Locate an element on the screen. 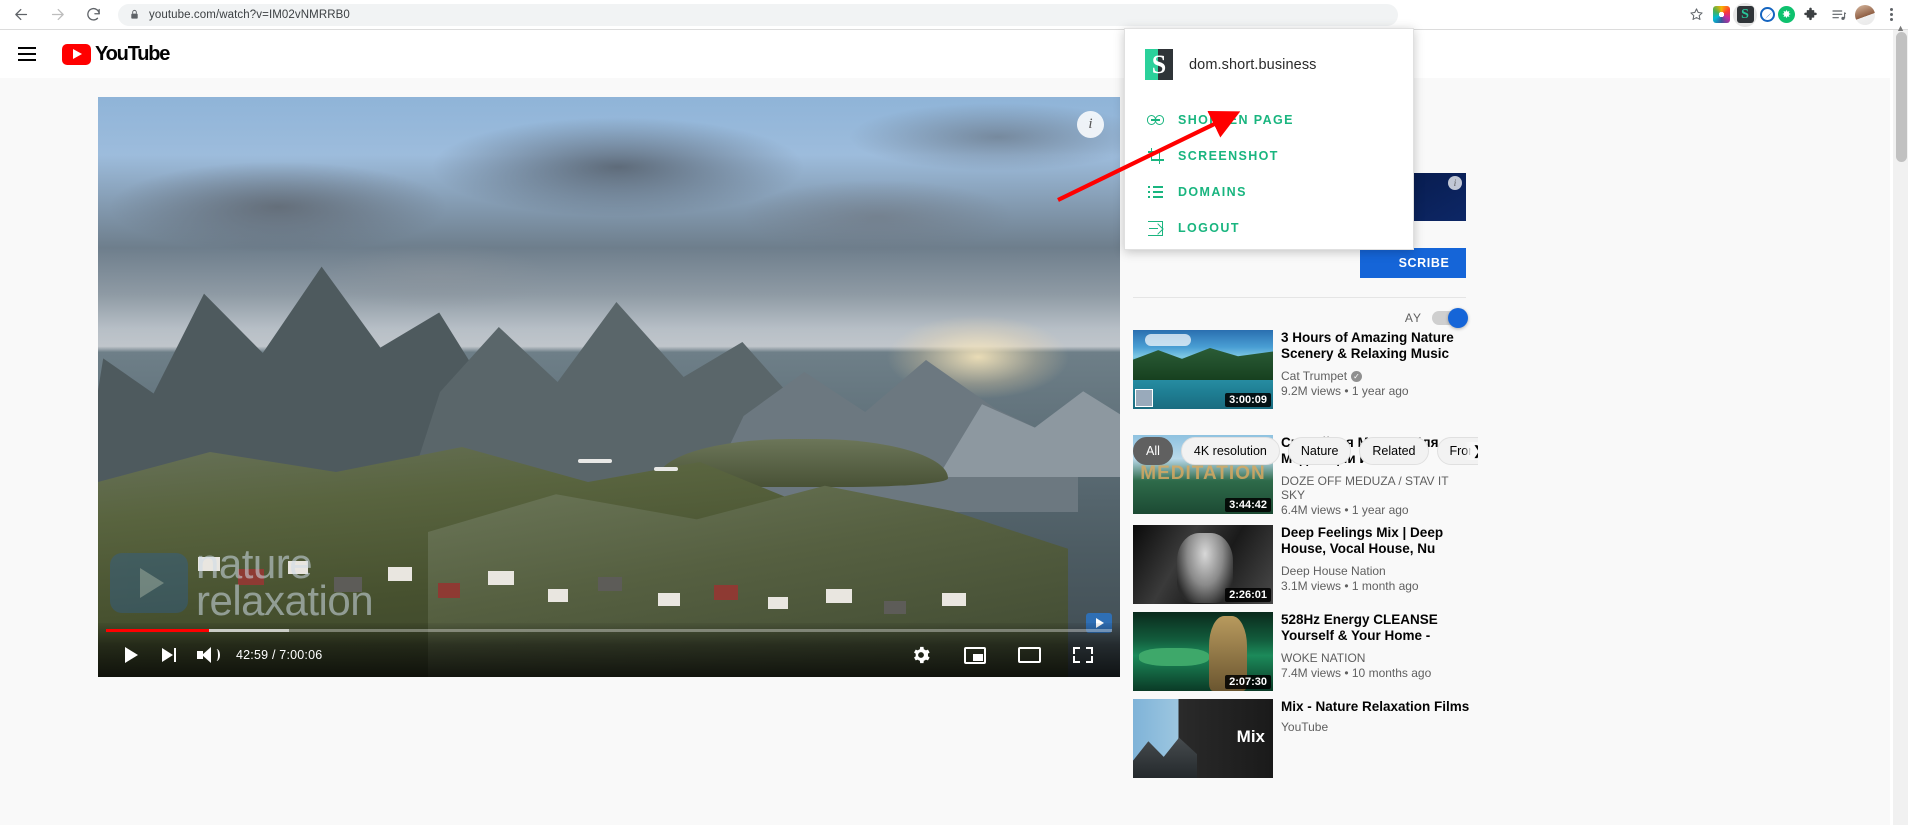 The image size is (1908, 825). menu-label: SHORTEN PAGE is located at coordinates (1236, 120).